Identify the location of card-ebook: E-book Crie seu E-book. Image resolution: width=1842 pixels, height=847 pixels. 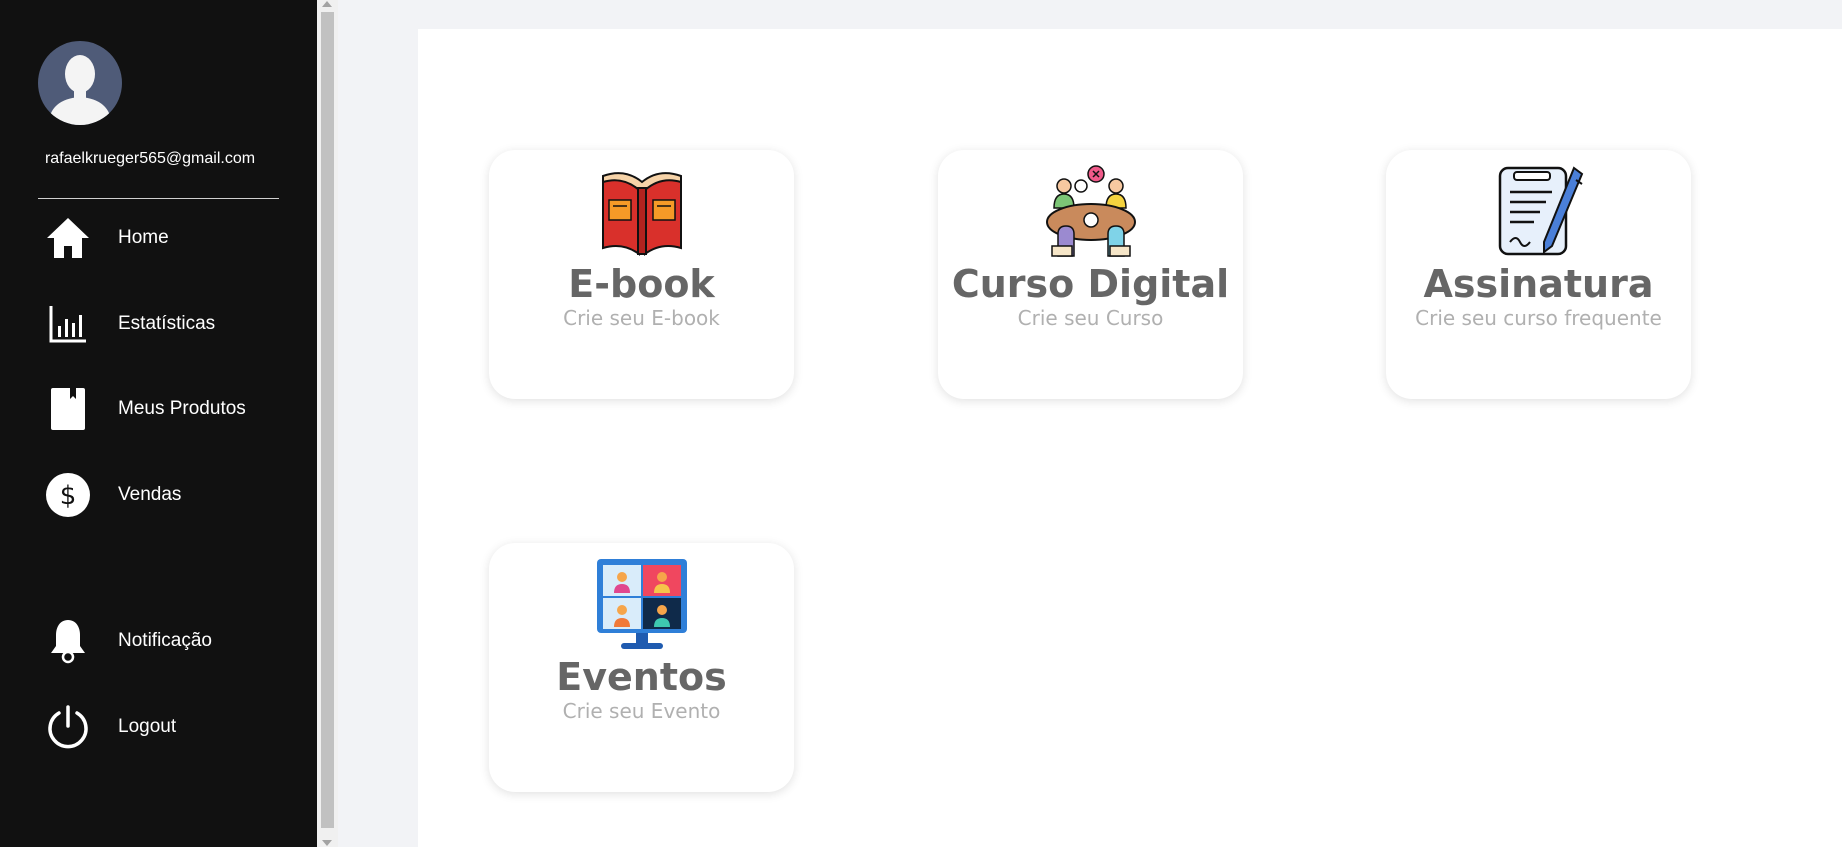
(641, 274).